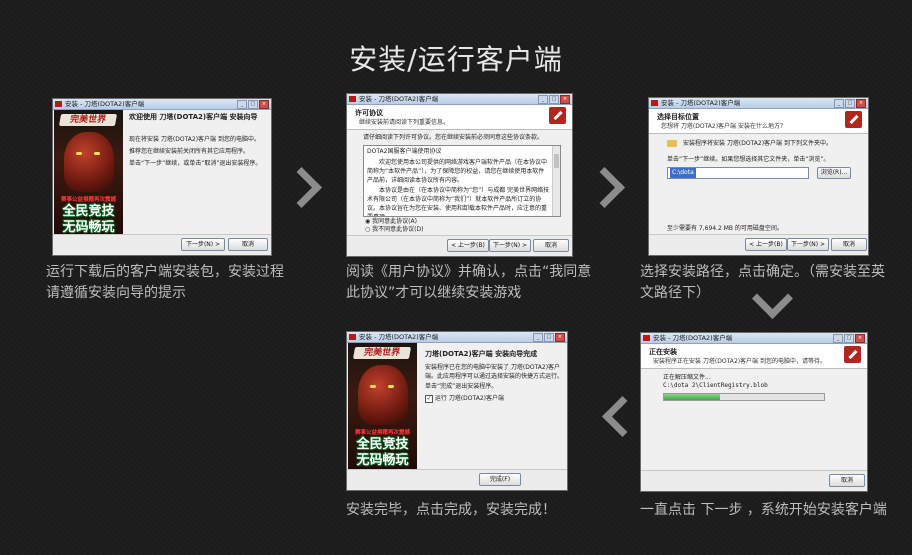 The image size is (912, 555). Describe the element at coordinates (715, 385) in the screenshot. I see `install-file: C:\dota 2\ClientRegistry.blob` at that location.